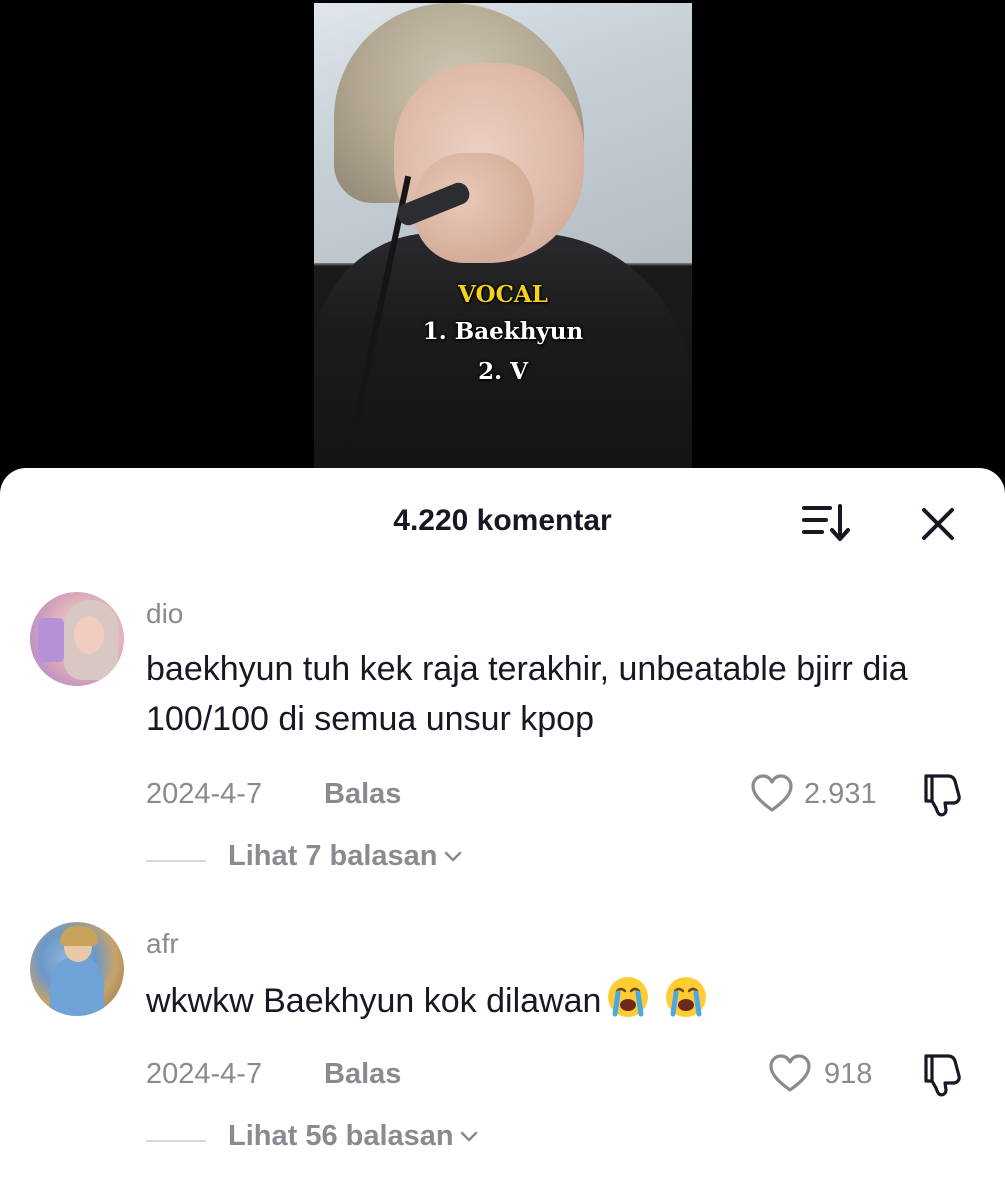 This screenshot has width=1005, height=1200. Describe the element at coordinates (848, 1074) in the screenshot. I see `like-count: 918` at that location.